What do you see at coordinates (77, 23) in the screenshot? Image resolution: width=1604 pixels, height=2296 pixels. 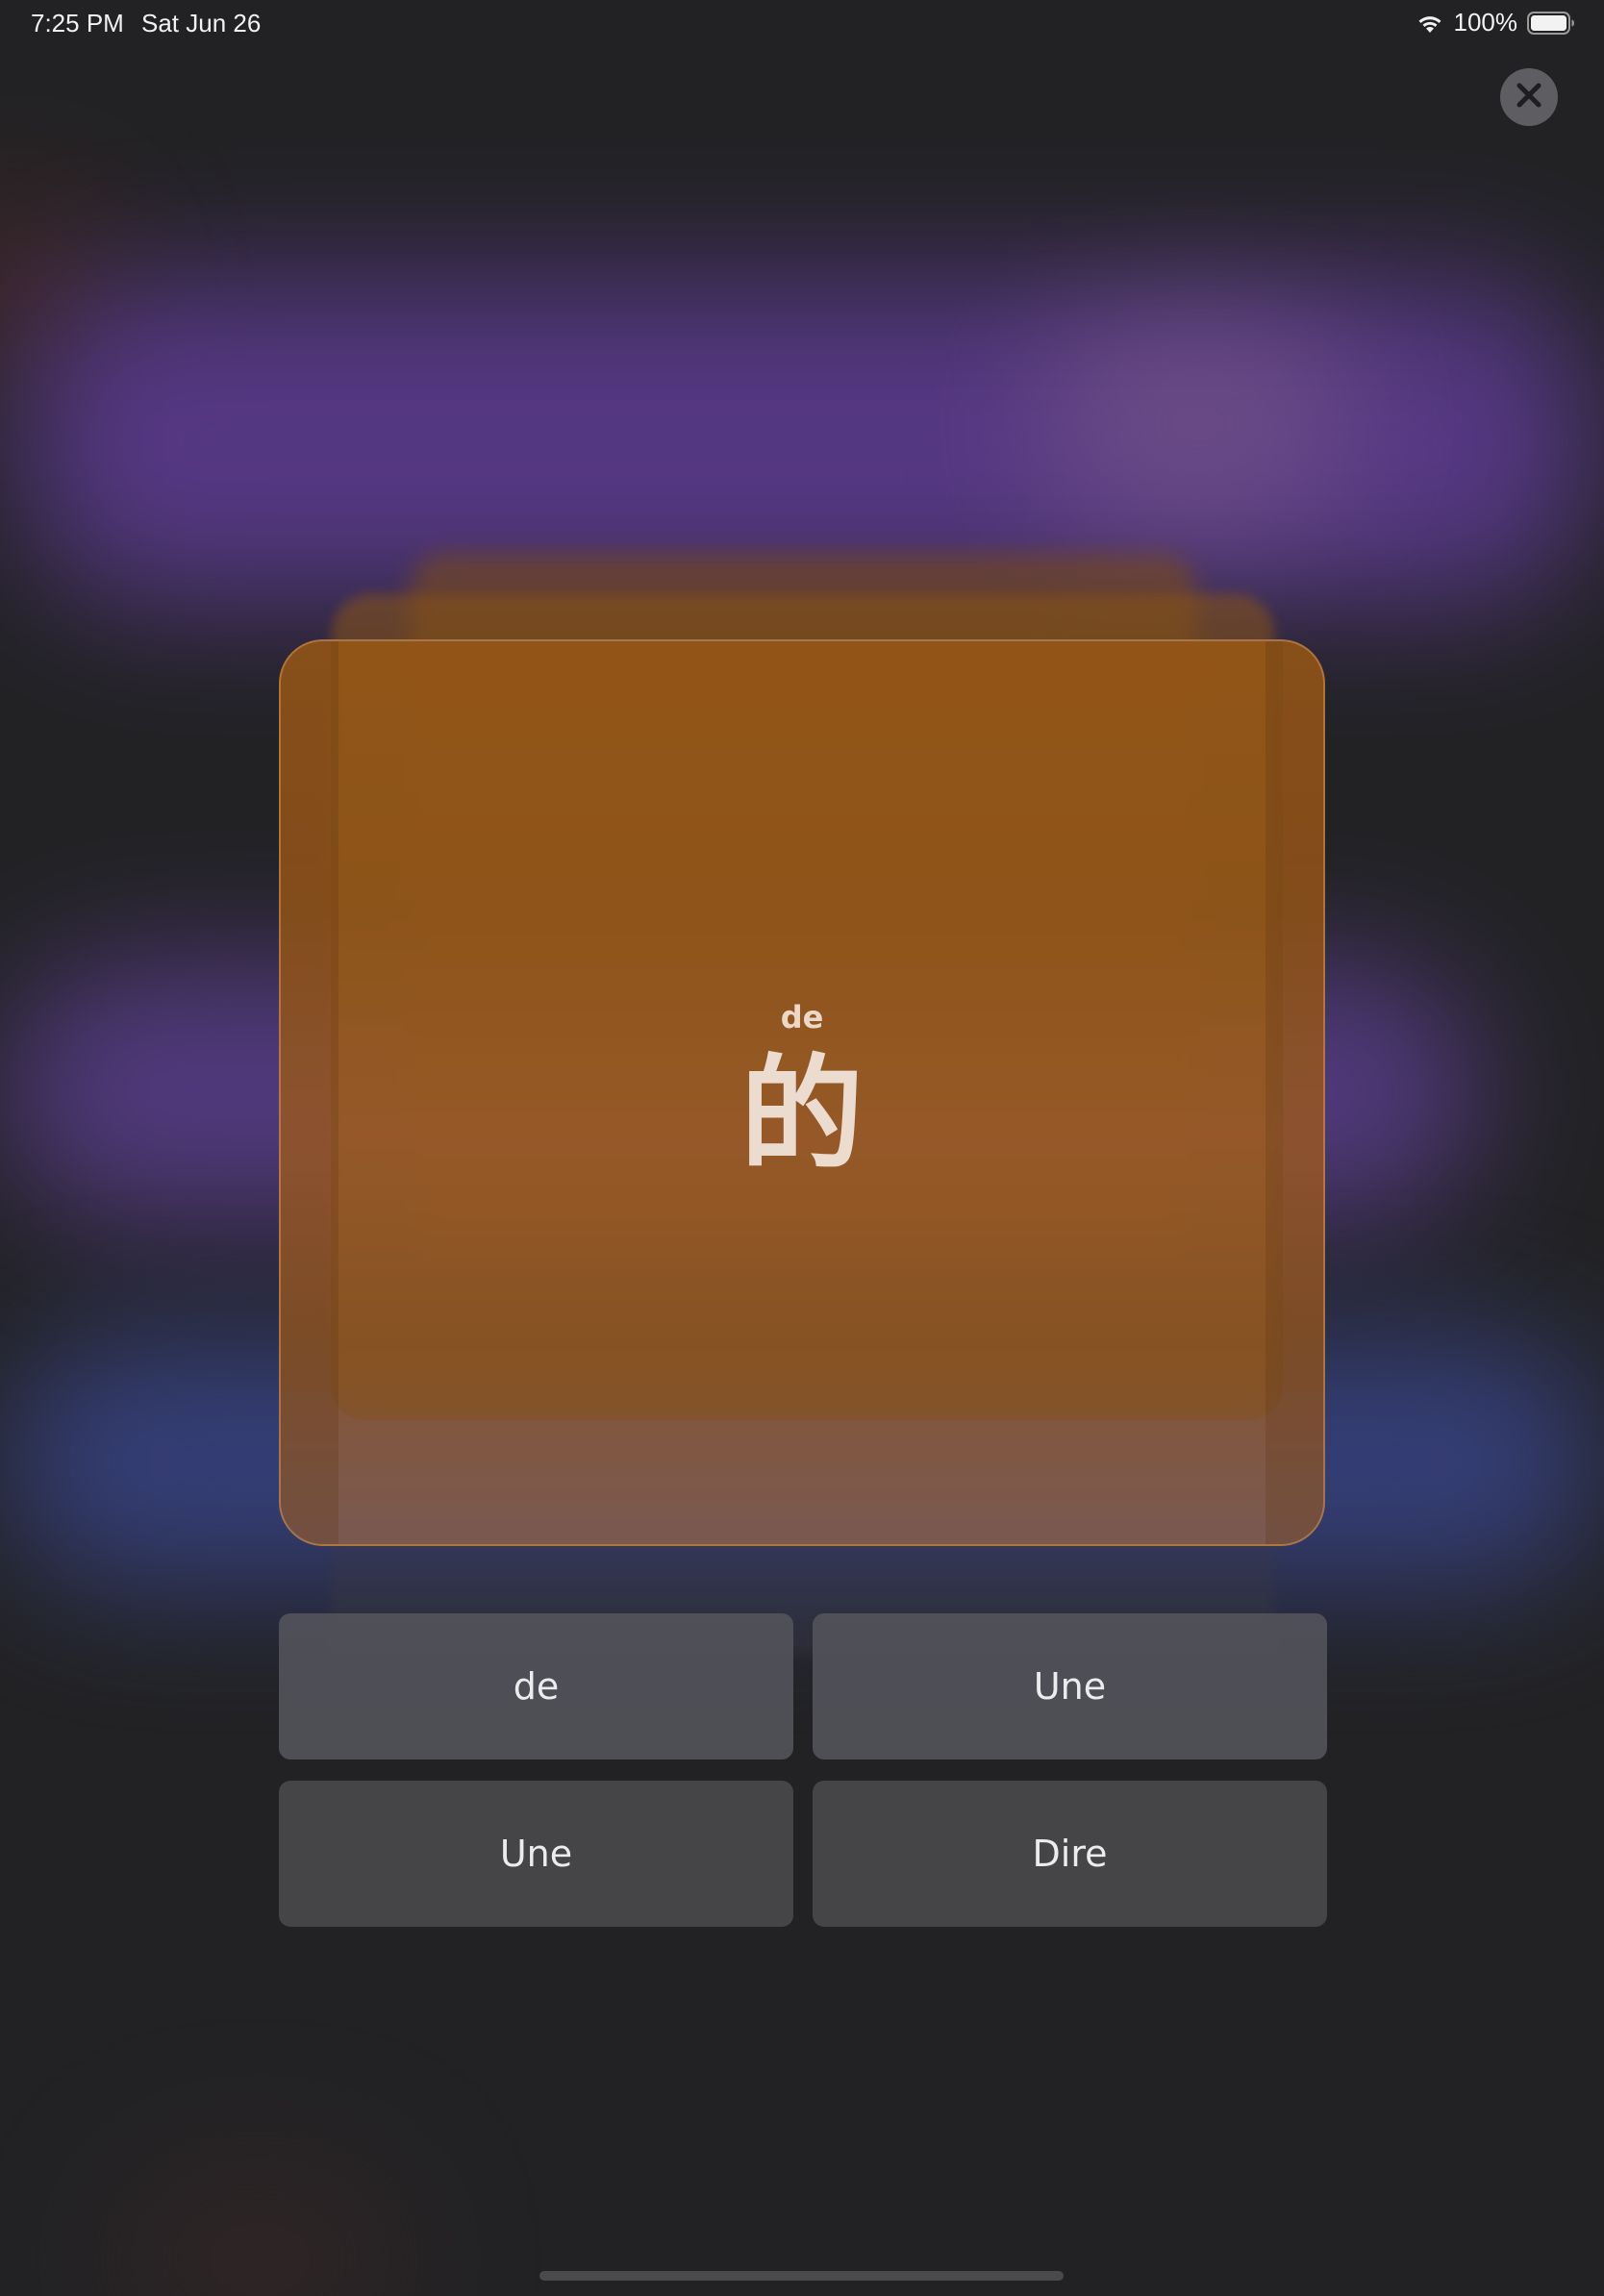 I see `status-time: 7:25 PM` at bounding box center [77, 23].